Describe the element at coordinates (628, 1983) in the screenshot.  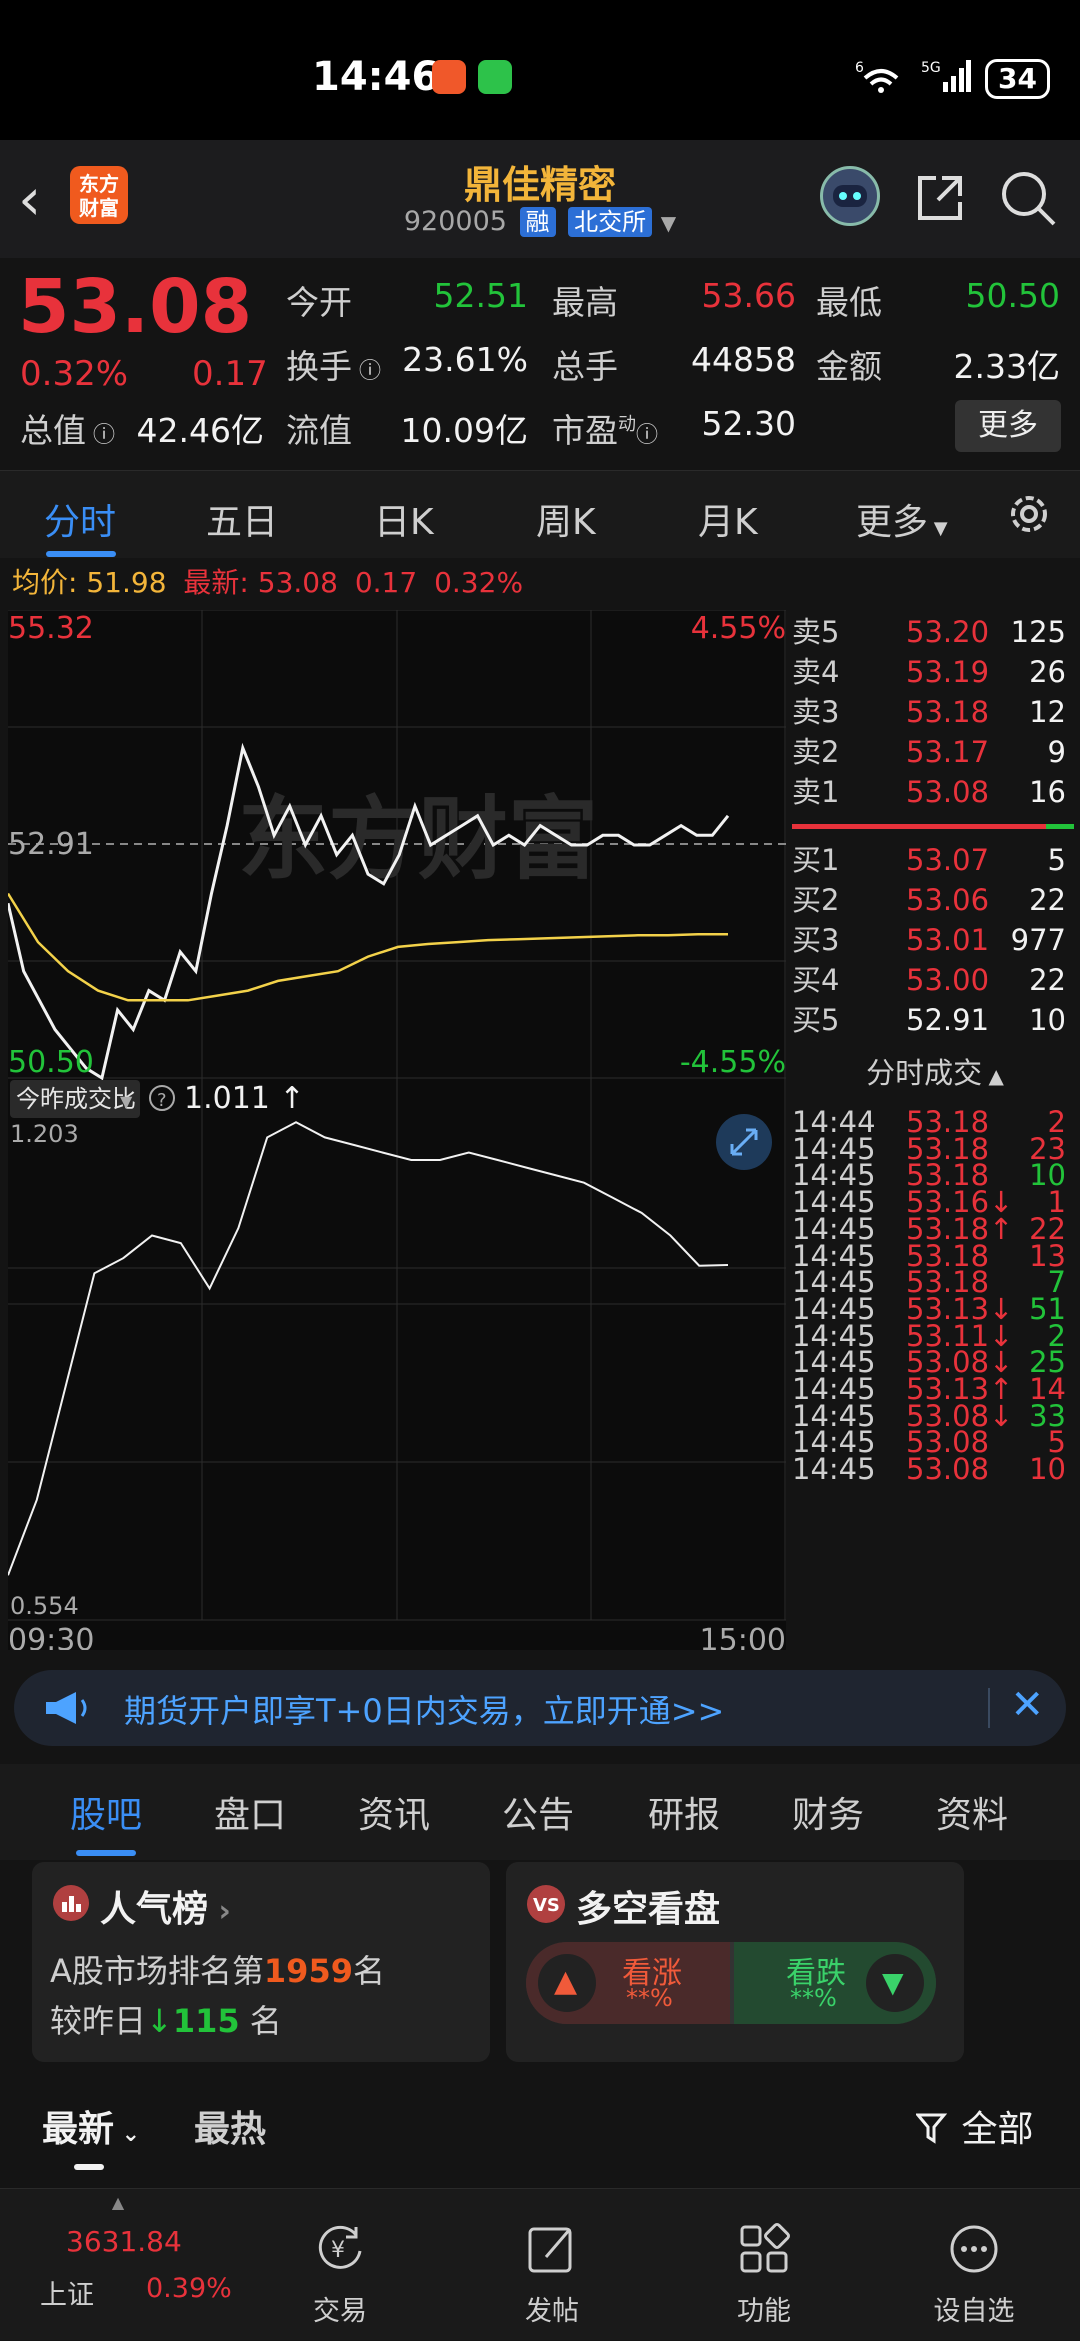
I see `bullish-button: ▲ 看涨 **%` at that location.